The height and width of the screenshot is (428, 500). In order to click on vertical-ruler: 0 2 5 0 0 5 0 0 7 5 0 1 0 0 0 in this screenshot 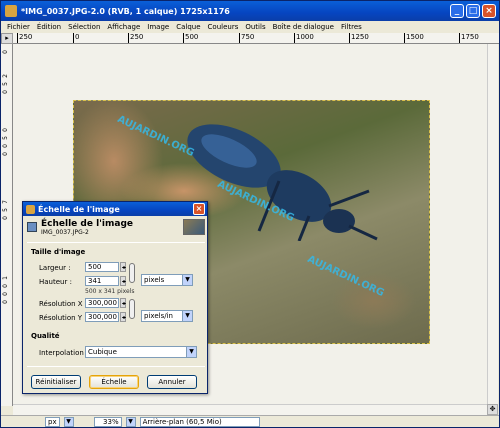, I will do `click(7, 225)`.